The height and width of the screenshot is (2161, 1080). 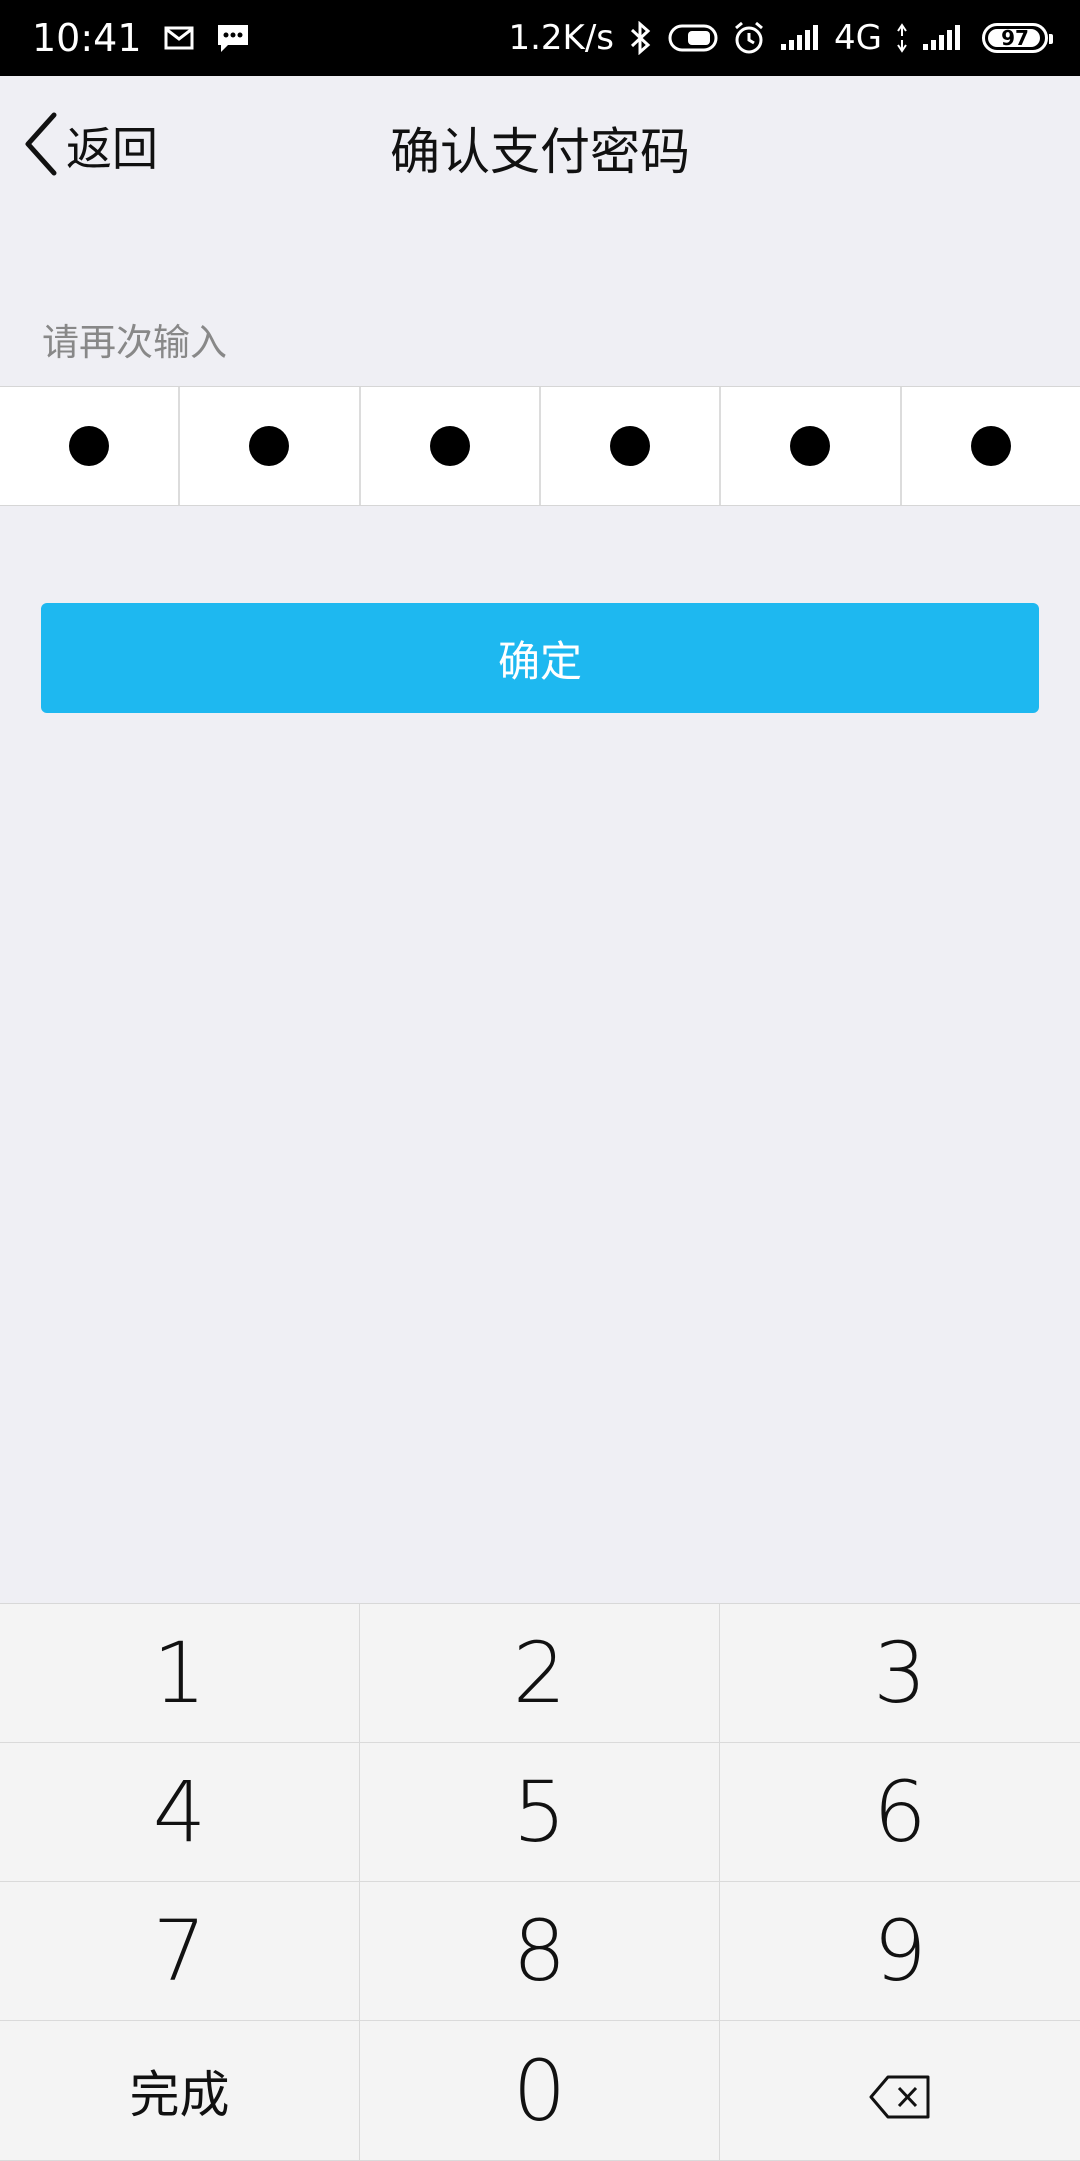 I want to click on pin-input, so click(x=540, y=446).